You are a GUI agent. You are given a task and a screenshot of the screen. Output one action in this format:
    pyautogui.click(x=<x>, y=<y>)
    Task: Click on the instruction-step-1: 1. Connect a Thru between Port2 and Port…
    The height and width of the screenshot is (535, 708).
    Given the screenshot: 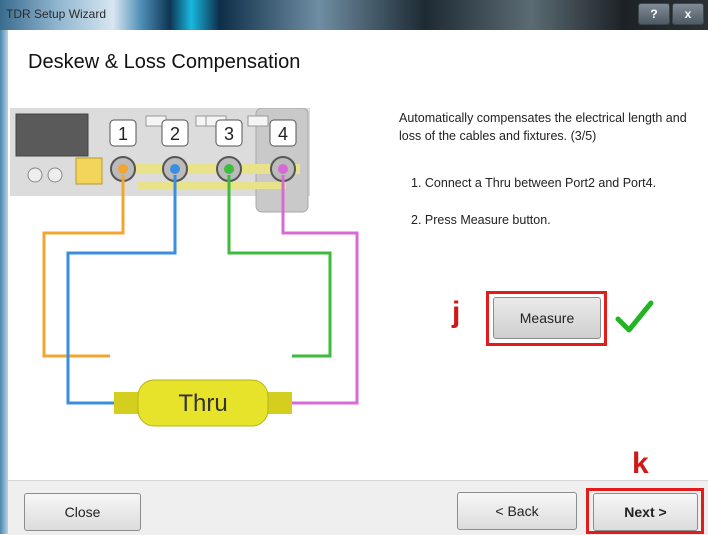 What is the action you would take?
    pyautogui.click(x=534, y=183)
    